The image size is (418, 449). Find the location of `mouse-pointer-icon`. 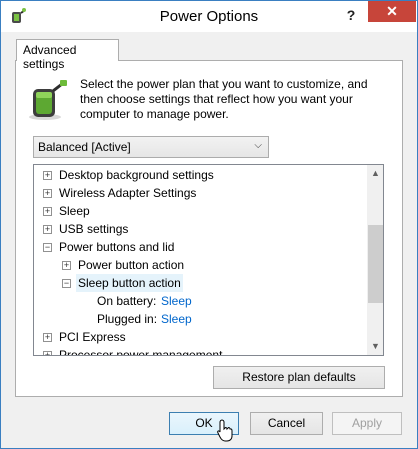

mouse-pointer-icon is located at coordinates (225, 430).